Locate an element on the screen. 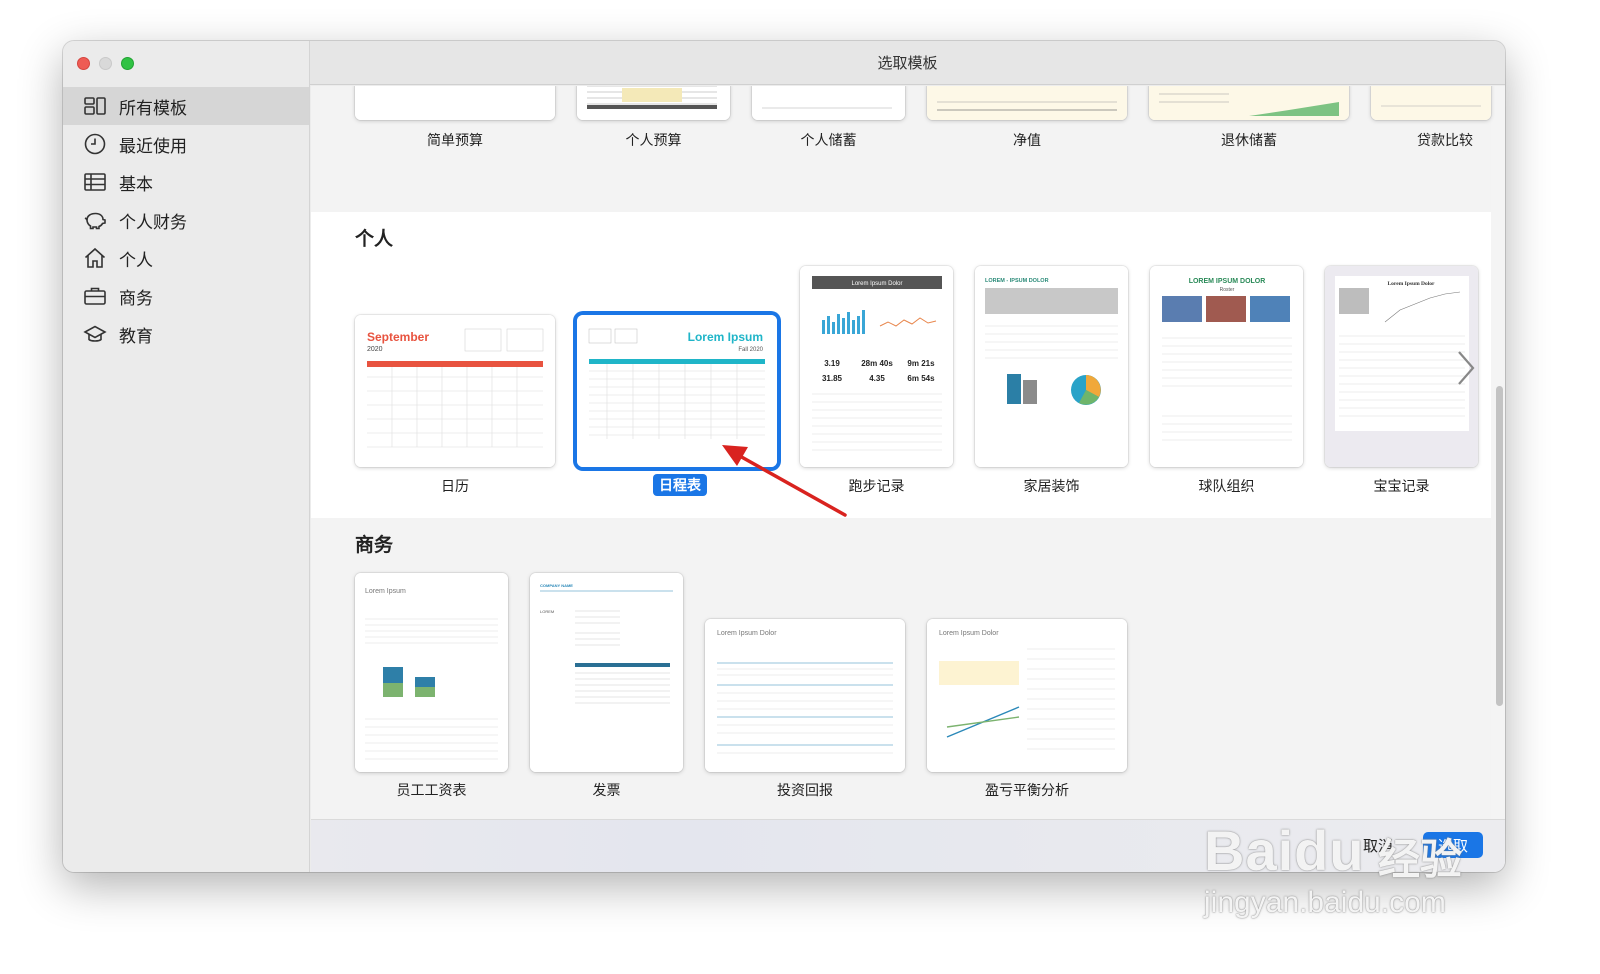 This screenshot has width=1600, height=974. template-card-simple-budget is located at coordinates (455, 103).